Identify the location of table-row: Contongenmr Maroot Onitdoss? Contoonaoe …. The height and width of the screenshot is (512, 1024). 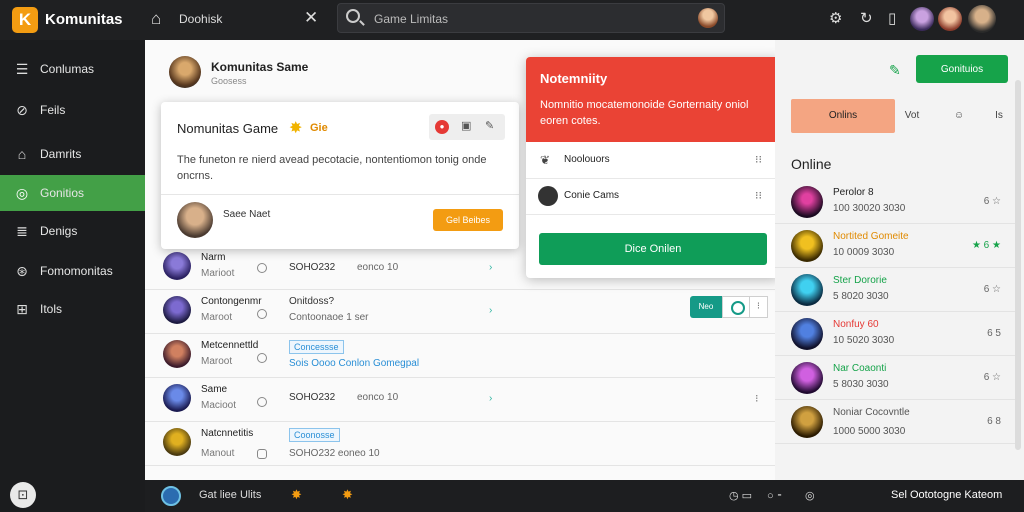
(460, 312).